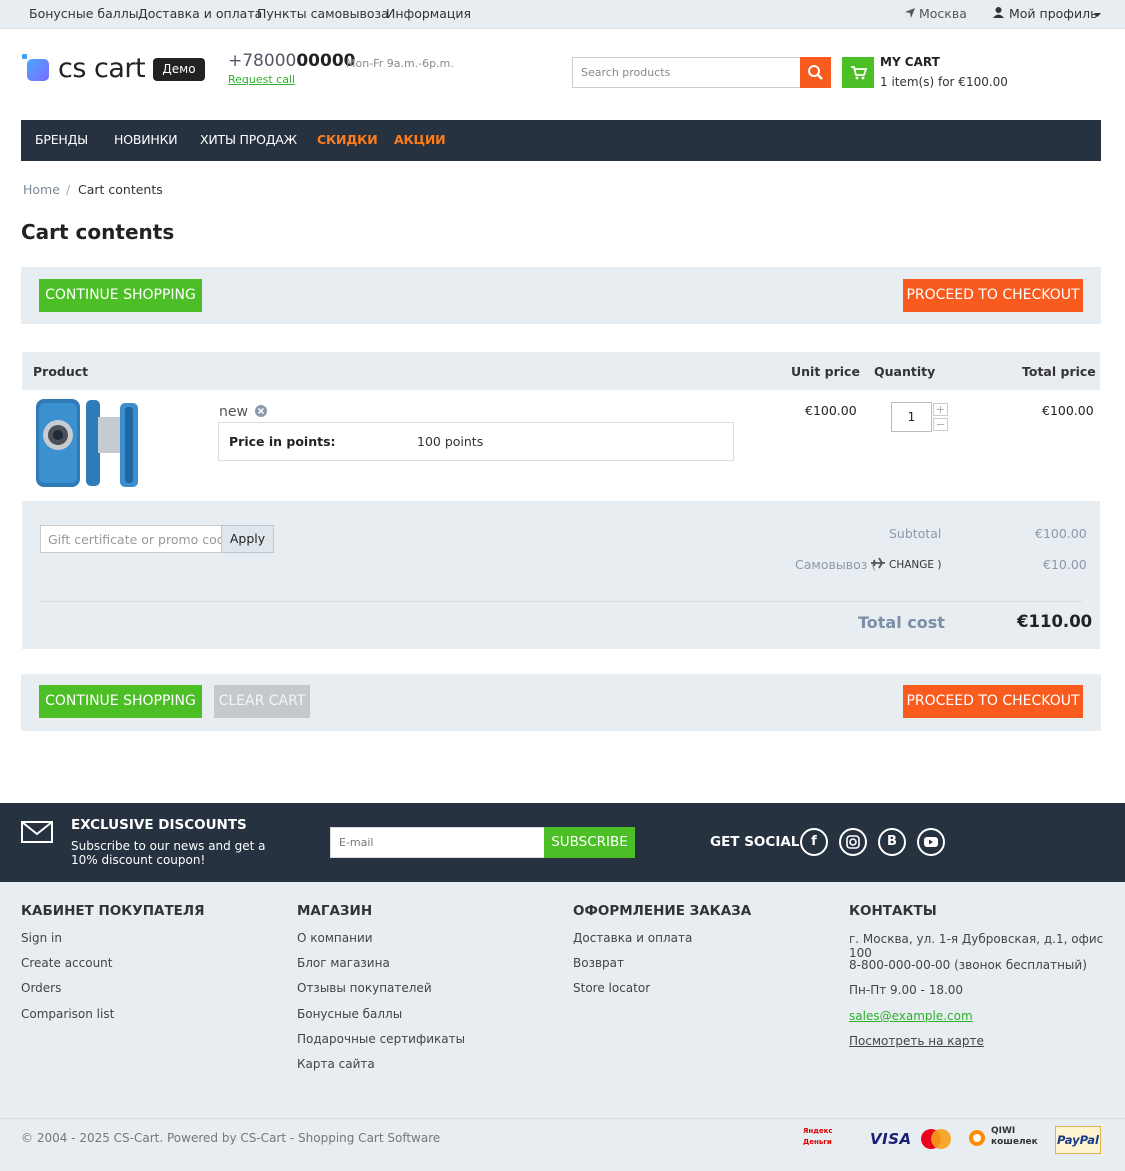 Image resolution: width=1125 pixels, height=1171 pixels. Describe the element at coordinates (911, 1016) in the screenshot. I see `footer-email-link: sales@example.com` at that location.